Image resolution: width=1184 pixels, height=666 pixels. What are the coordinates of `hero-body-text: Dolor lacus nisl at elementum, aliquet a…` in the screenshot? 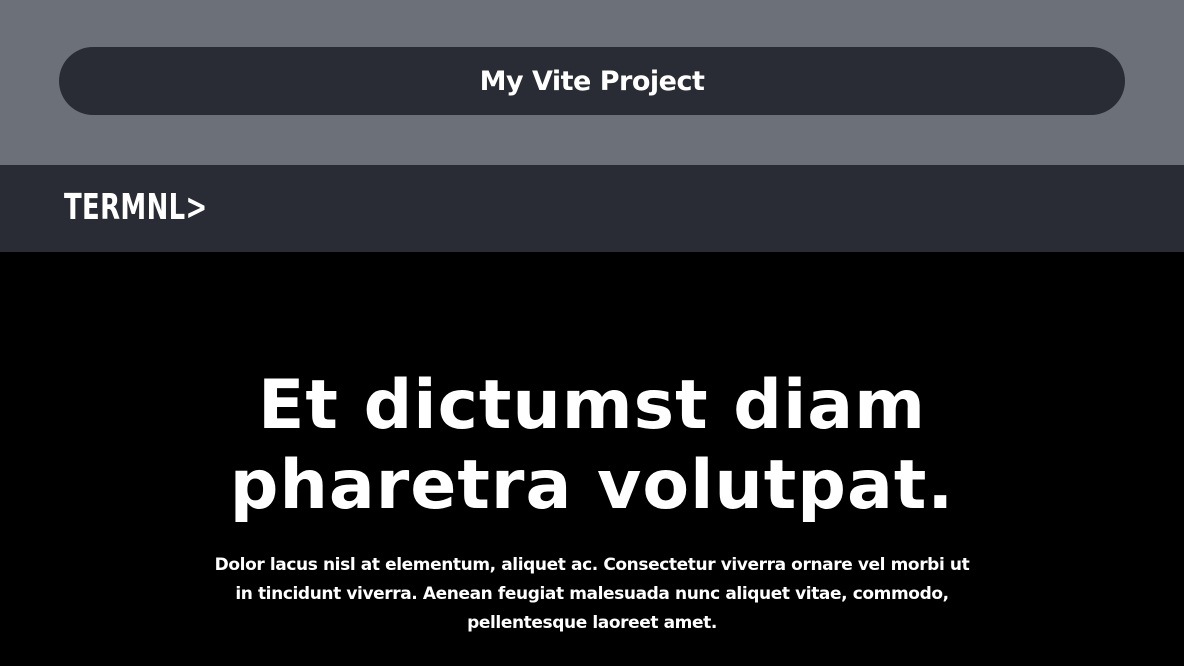 It's located at (592, 594).